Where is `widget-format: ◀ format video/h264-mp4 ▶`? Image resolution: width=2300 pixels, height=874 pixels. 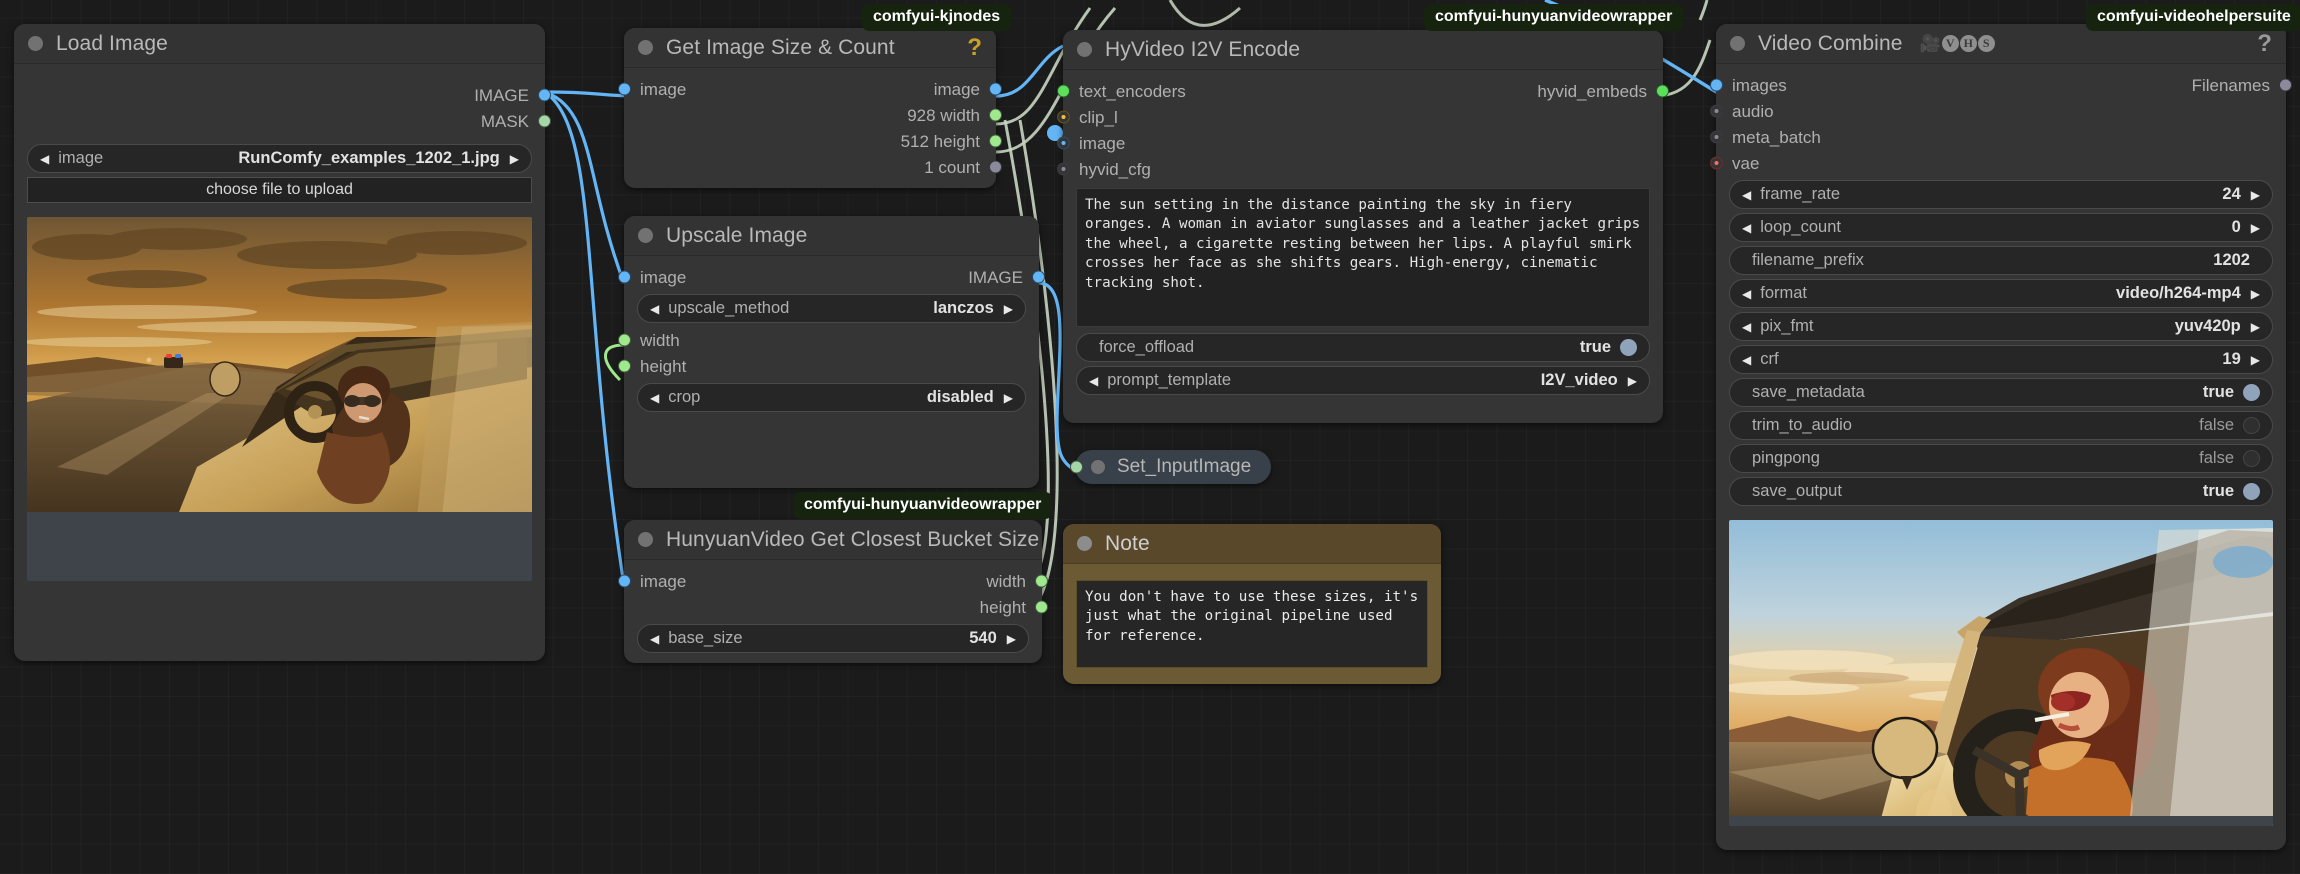
widget-format: ◀ format video/h264-mp4 ▶ is located at coordinates (2001, 293).